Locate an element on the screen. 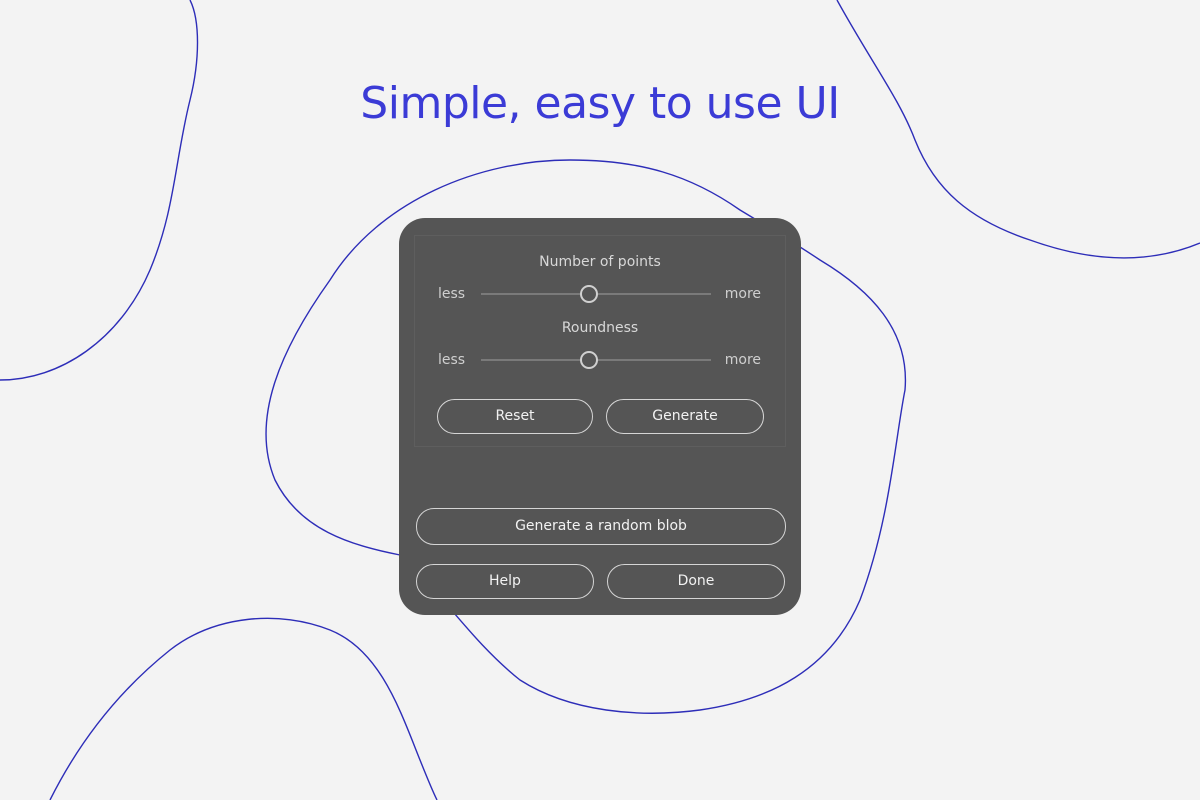  page-headline: Simple, easy to use UI is located at coordinates (600, 103).